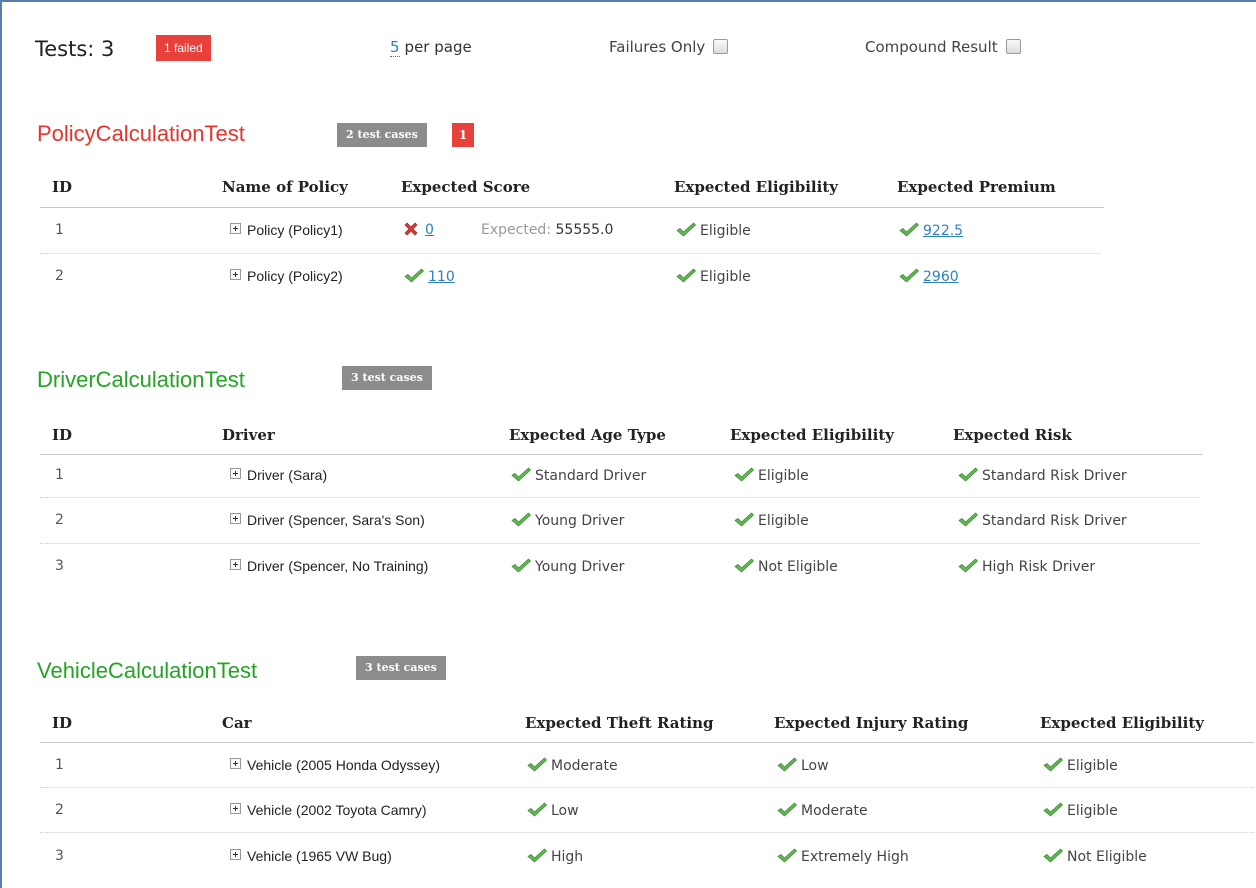 The width and height of the screenshot is (1256, 888). What do you see at coordinates (141, 133) in the screenshot?
I see `policy-section-title: PolicyCalculationTest` at bounding box center [141, 133].